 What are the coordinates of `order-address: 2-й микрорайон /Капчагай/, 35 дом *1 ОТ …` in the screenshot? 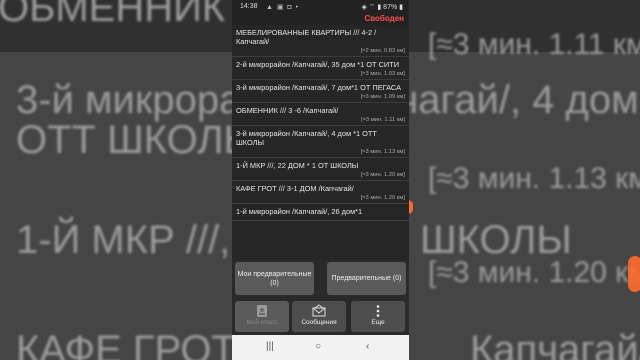 It's located at (318, 64).